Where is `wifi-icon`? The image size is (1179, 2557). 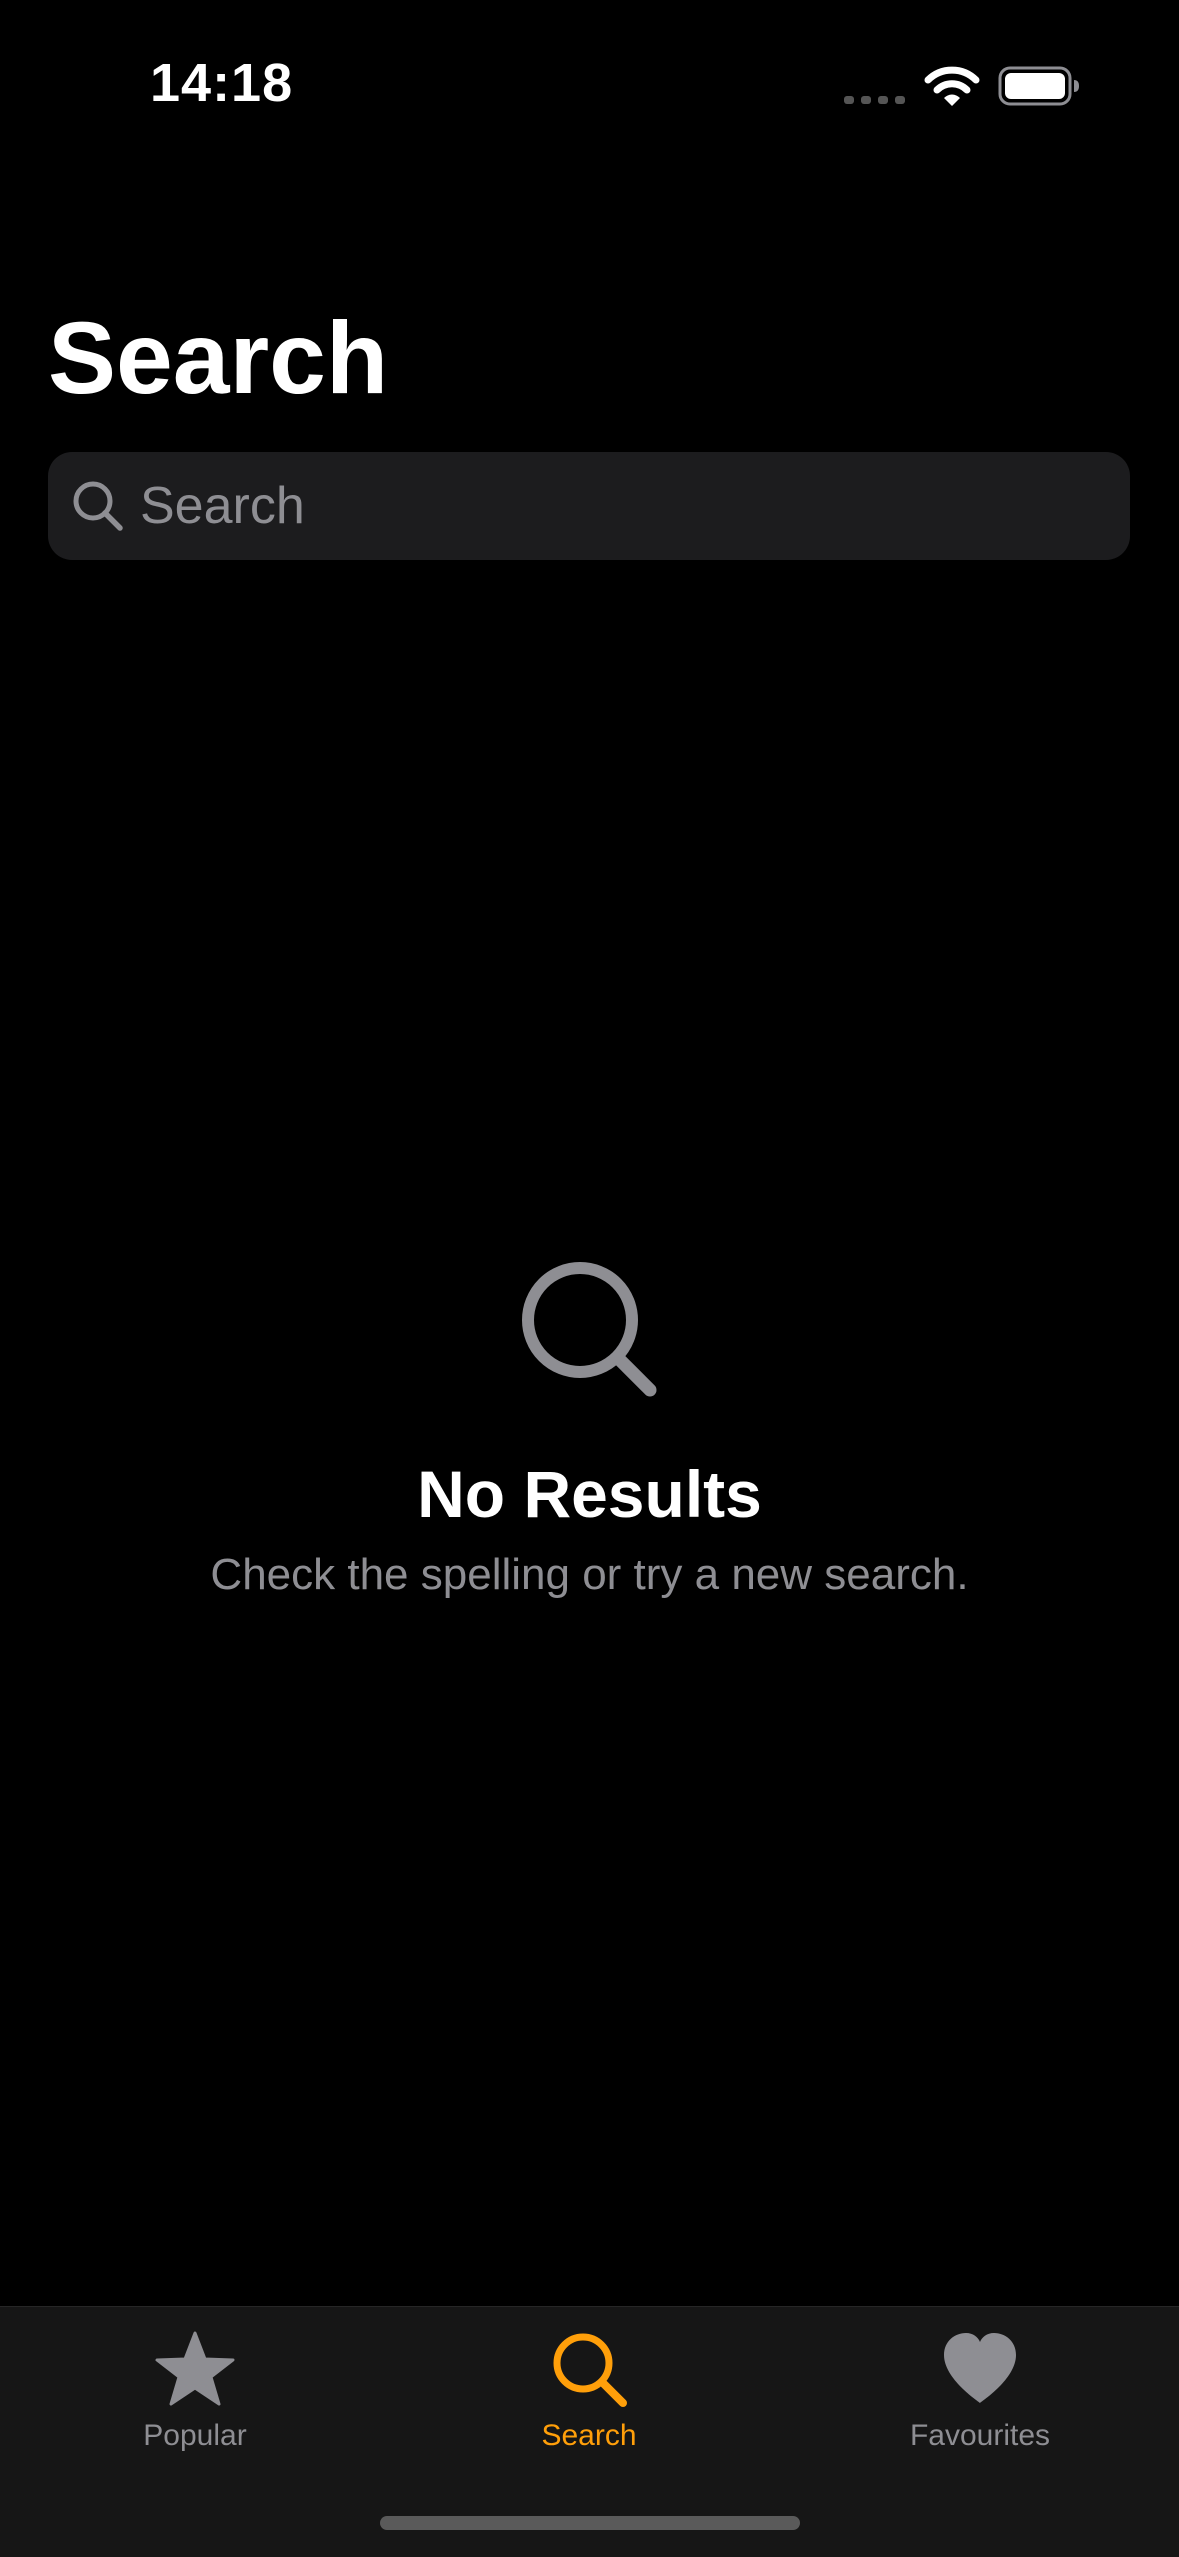 wifi-icon is located at coordinates (952, 86).